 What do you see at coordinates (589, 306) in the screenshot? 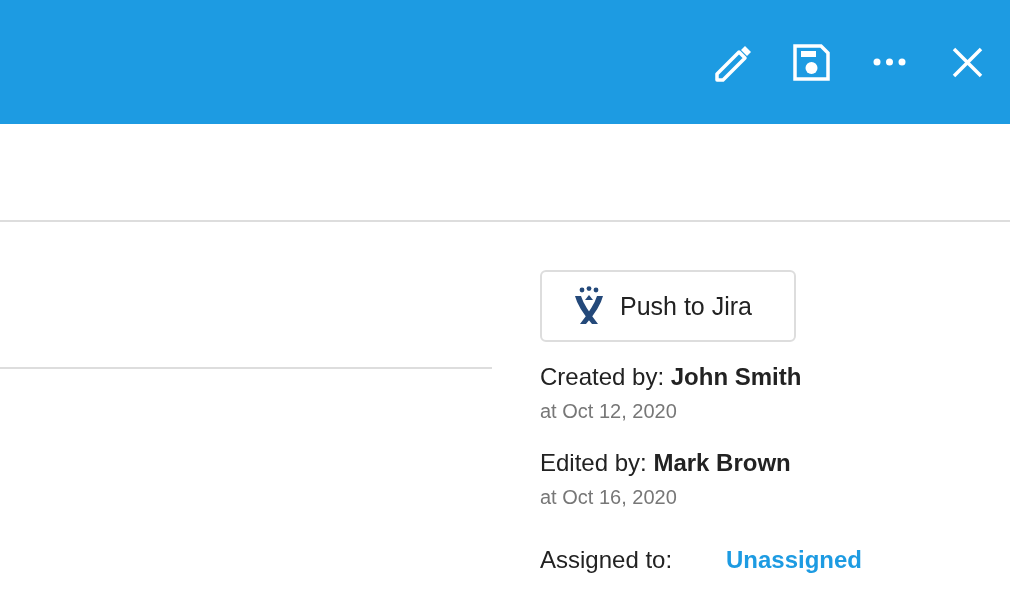
I see `figure-logo-icon` at bounding box center [589, 306].